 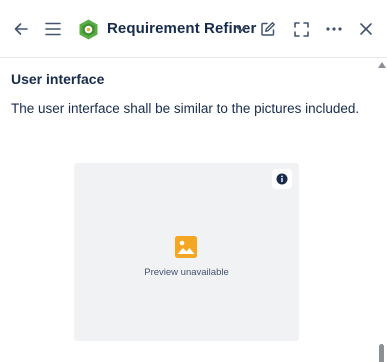 I want to click on info-icon, so click(x=282, y=179).